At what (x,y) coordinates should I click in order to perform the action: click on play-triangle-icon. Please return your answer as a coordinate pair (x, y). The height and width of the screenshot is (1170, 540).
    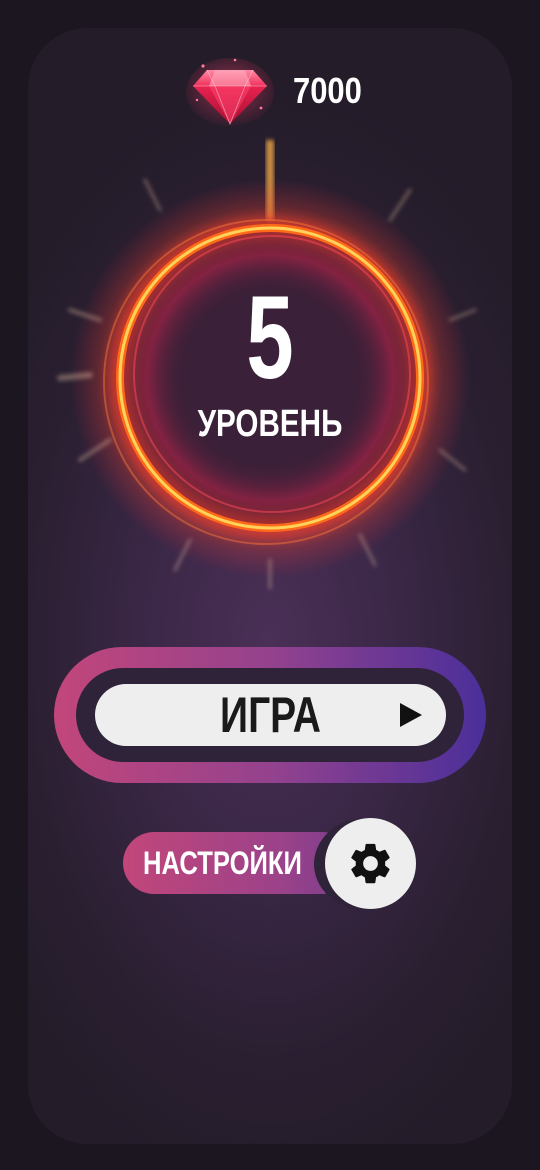
    Looking at the image, I should click on (411, 715).